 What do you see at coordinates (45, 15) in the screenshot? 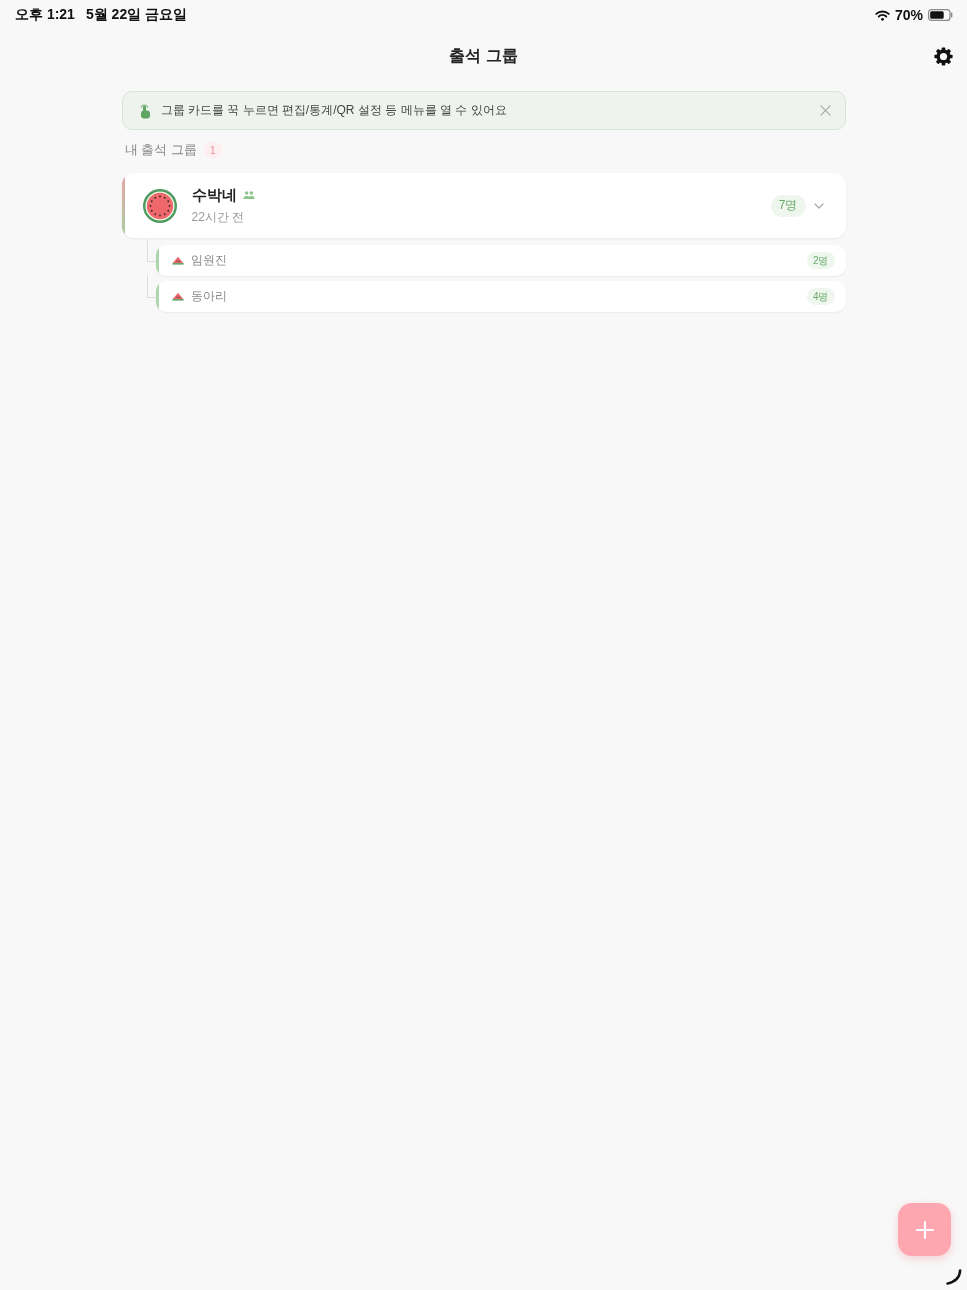
I see `status-time: 오후 1:21` at bounding box center [45, 15].